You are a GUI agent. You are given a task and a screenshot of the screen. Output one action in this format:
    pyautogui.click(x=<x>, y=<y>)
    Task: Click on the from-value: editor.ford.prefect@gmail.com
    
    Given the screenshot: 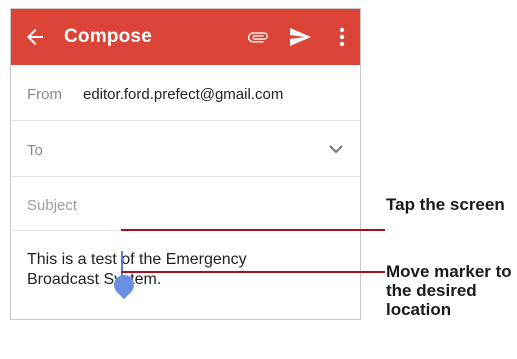 What is the action you would take?
    pyautogui.click(x=183, y=94)
    